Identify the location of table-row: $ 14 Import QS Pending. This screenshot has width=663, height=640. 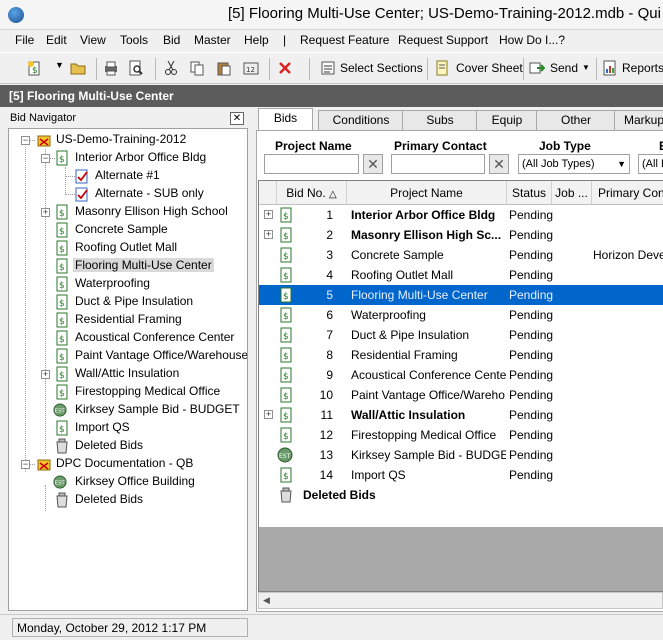
(461, 475).